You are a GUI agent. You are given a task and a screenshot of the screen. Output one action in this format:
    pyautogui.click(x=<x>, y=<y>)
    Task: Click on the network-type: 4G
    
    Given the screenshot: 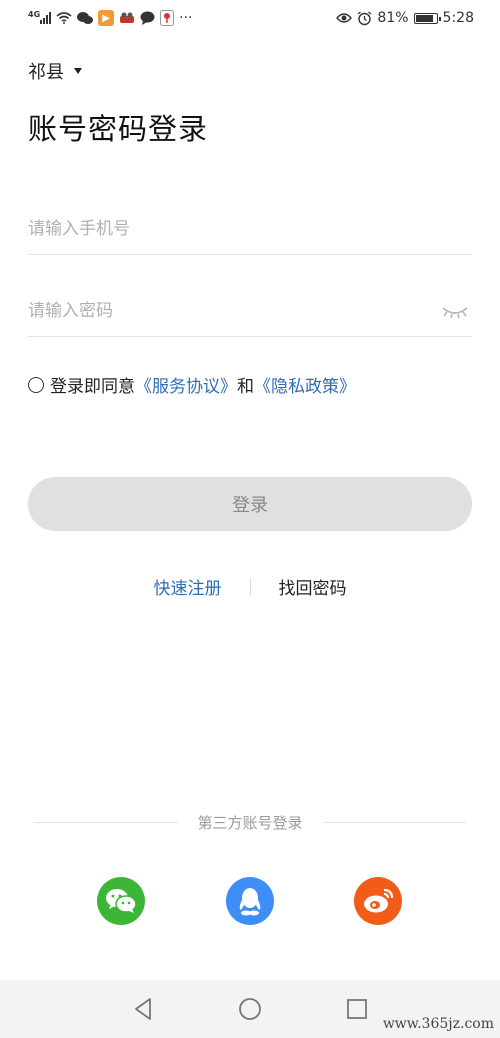 What is the action you would take?
    pyautogui.click(x=34, y=14)
    